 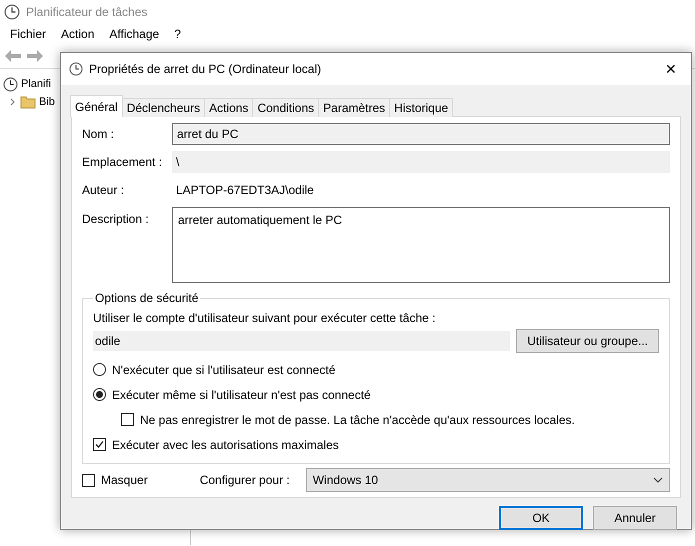 What do you see at coordinates (229, 107) in the screenshot?
I see `tab: Actions` at bounding box center [229, 107].